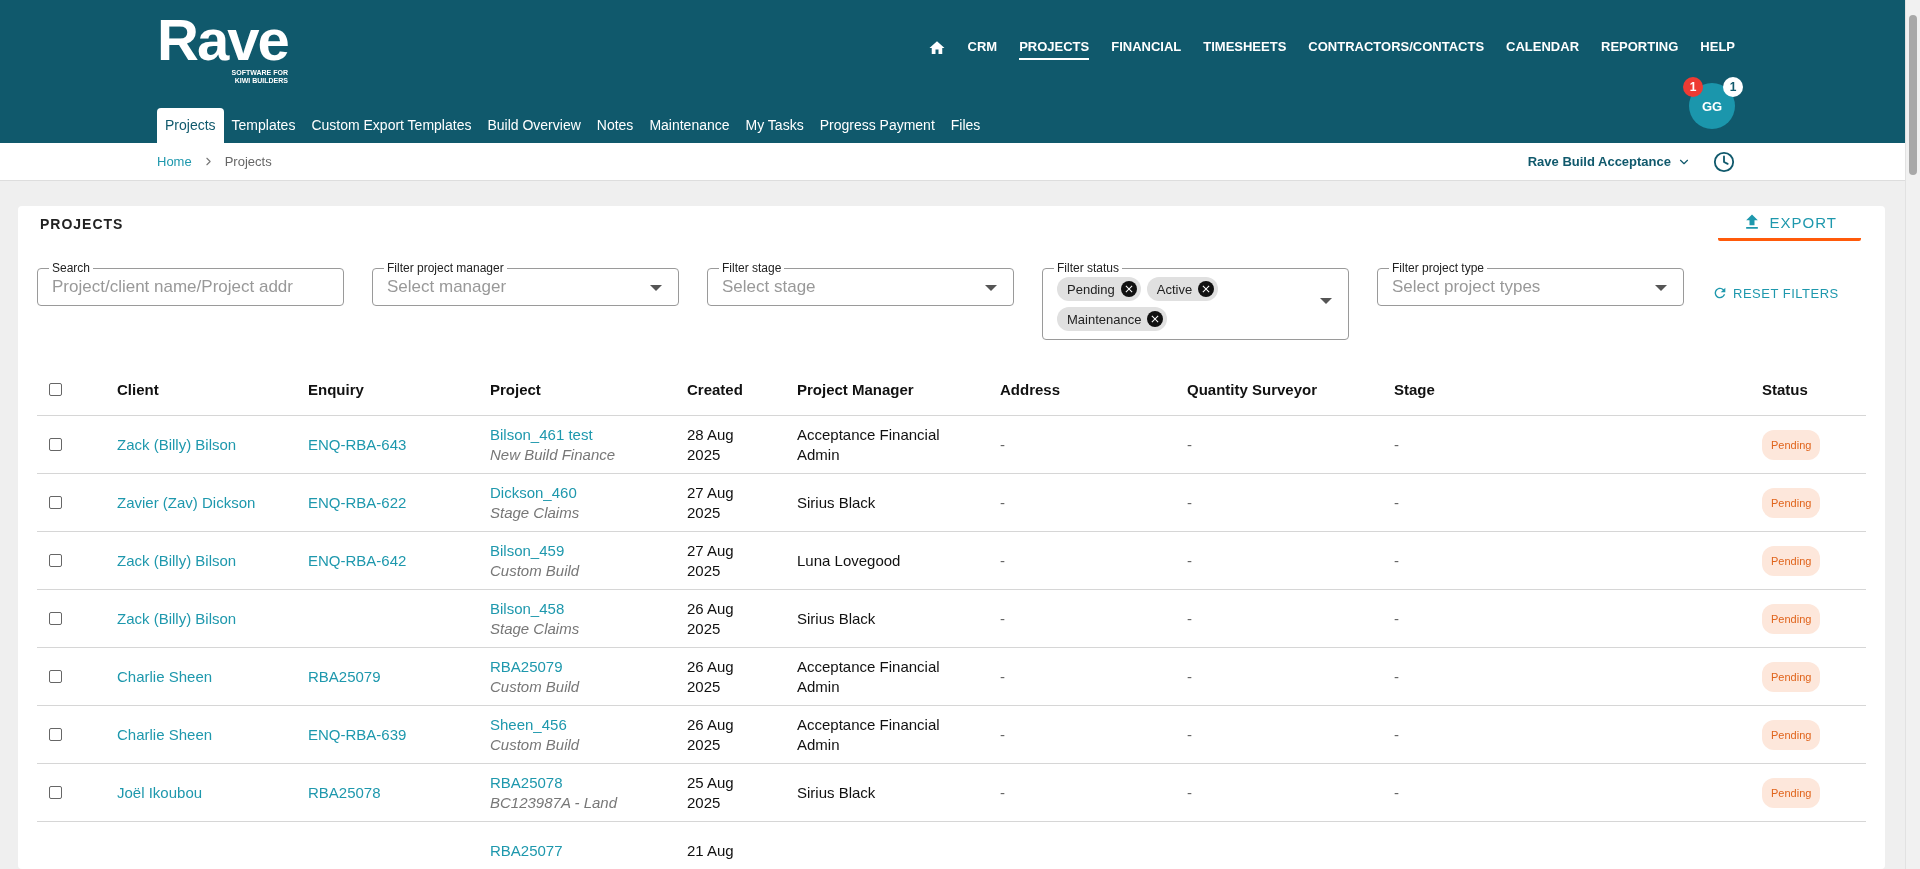  Describe the element at coordinates (1543, 47) in the screenshot. I see `nav-link: CALENDAR` at that location.